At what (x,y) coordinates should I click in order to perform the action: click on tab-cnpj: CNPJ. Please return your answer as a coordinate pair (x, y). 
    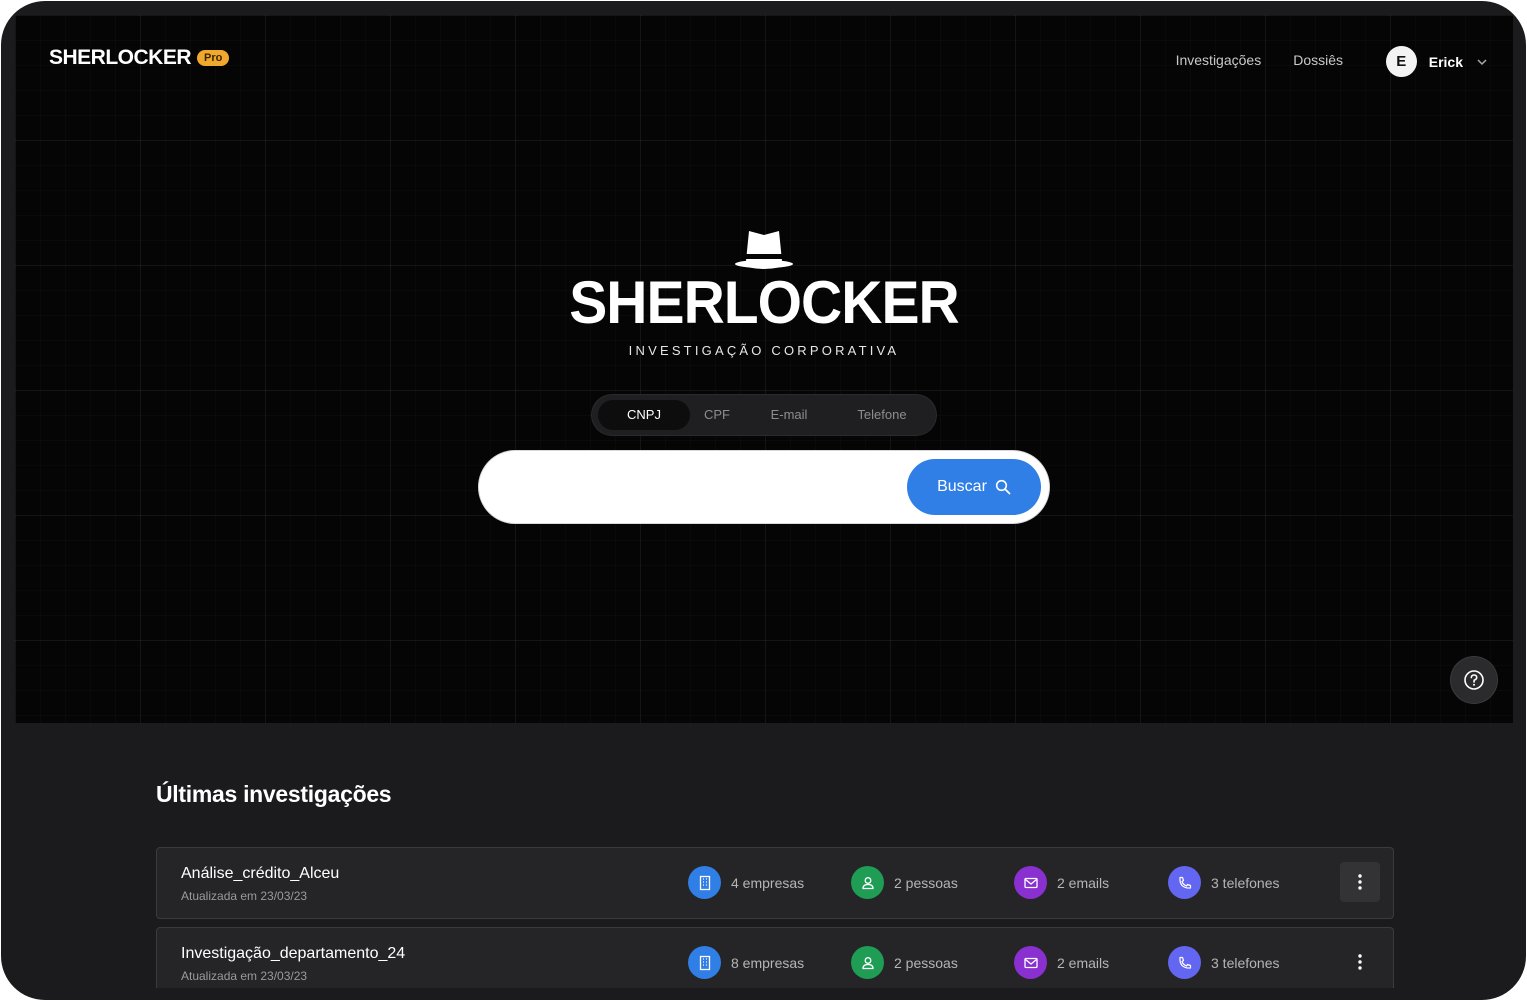
    Looking at the image, I should click on (644, 415).